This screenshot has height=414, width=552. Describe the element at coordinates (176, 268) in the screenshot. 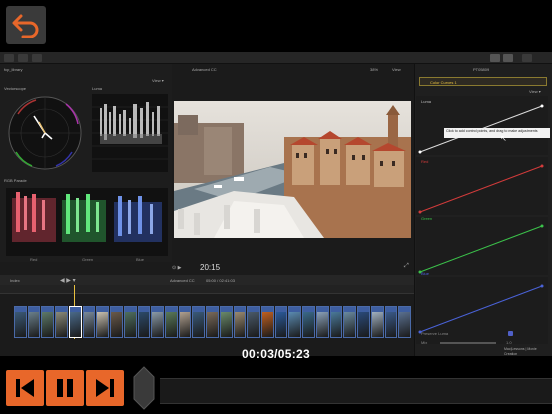

I see `play-small-icon: ⊙ ▶` at that location.